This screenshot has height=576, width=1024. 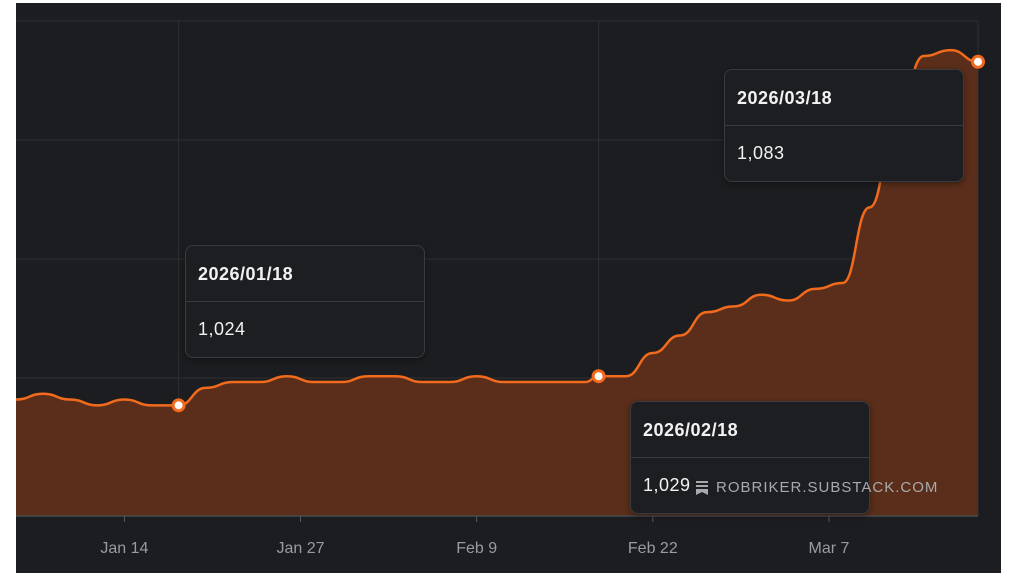 What do you see at coordinates (124, 548) in the screenshot?
I see `x-tick-label: Jan 14` at bounding box center [124, 548].